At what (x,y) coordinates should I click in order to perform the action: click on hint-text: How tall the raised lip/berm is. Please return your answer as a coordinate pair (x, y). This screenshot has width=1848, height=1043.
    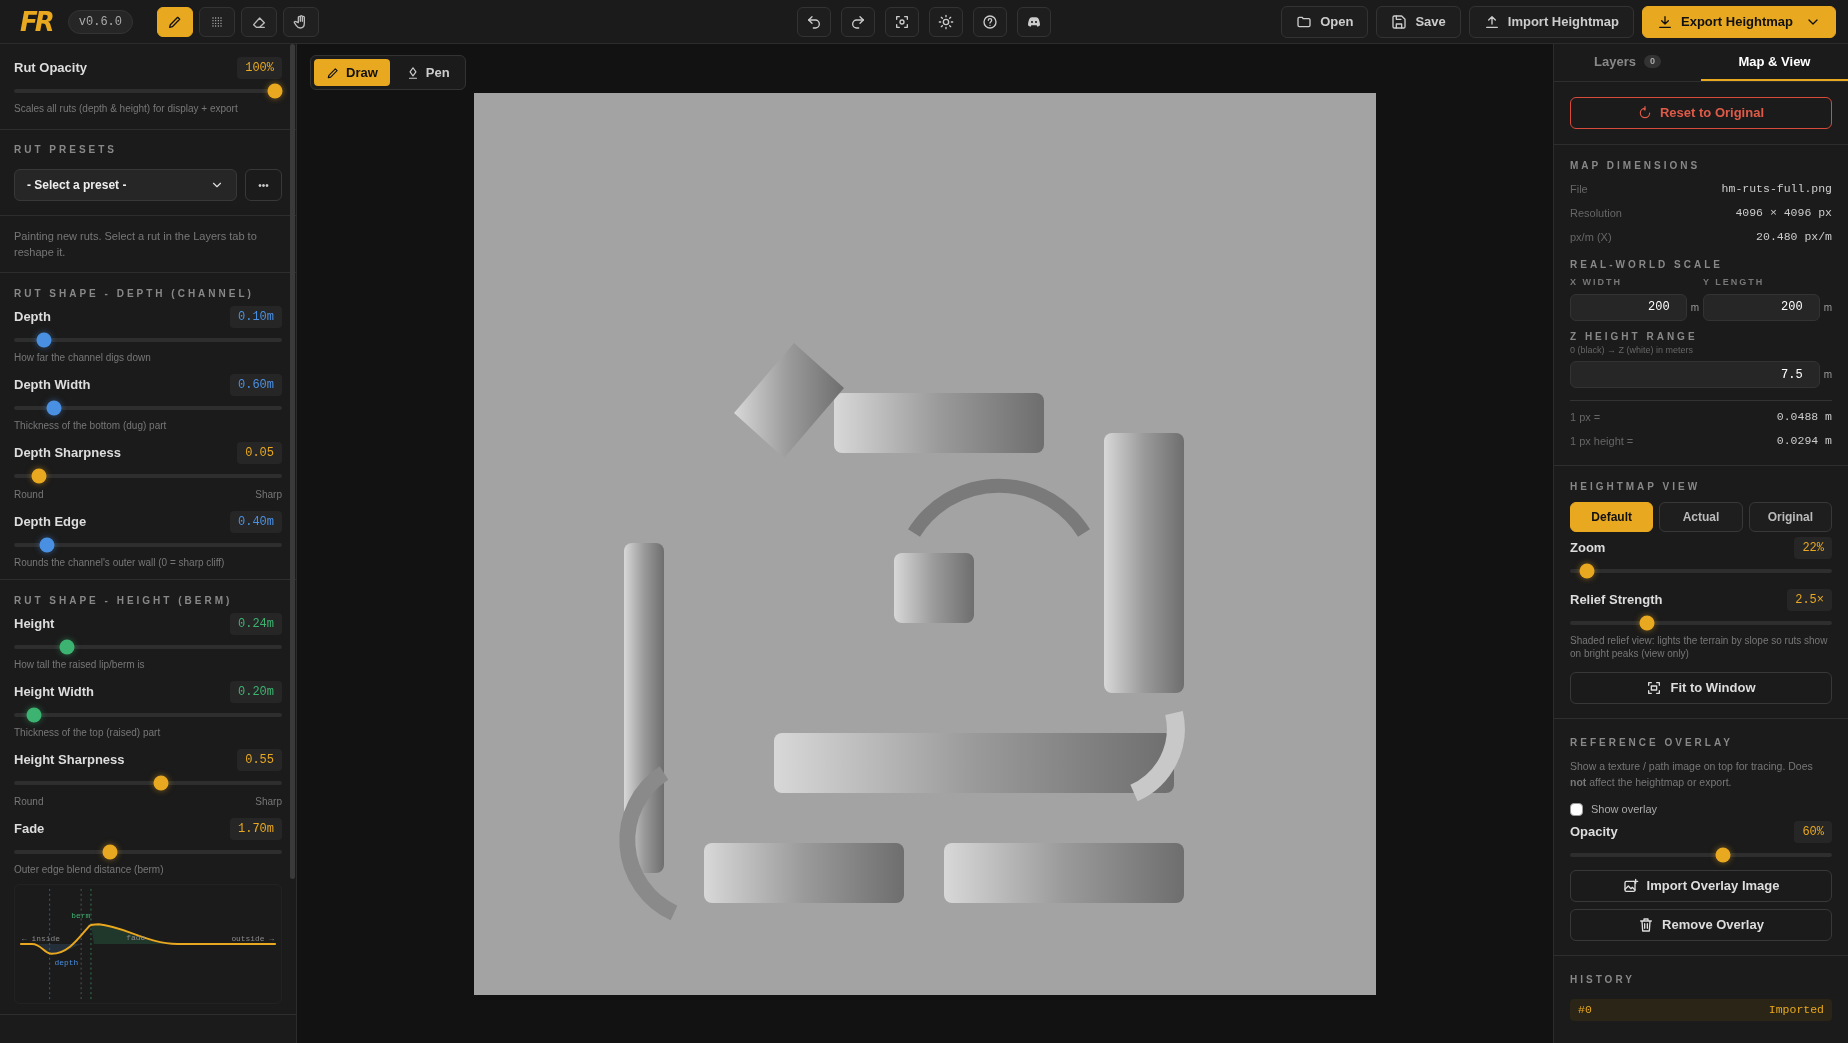
    Looking at the image, I should click on (80, 664).